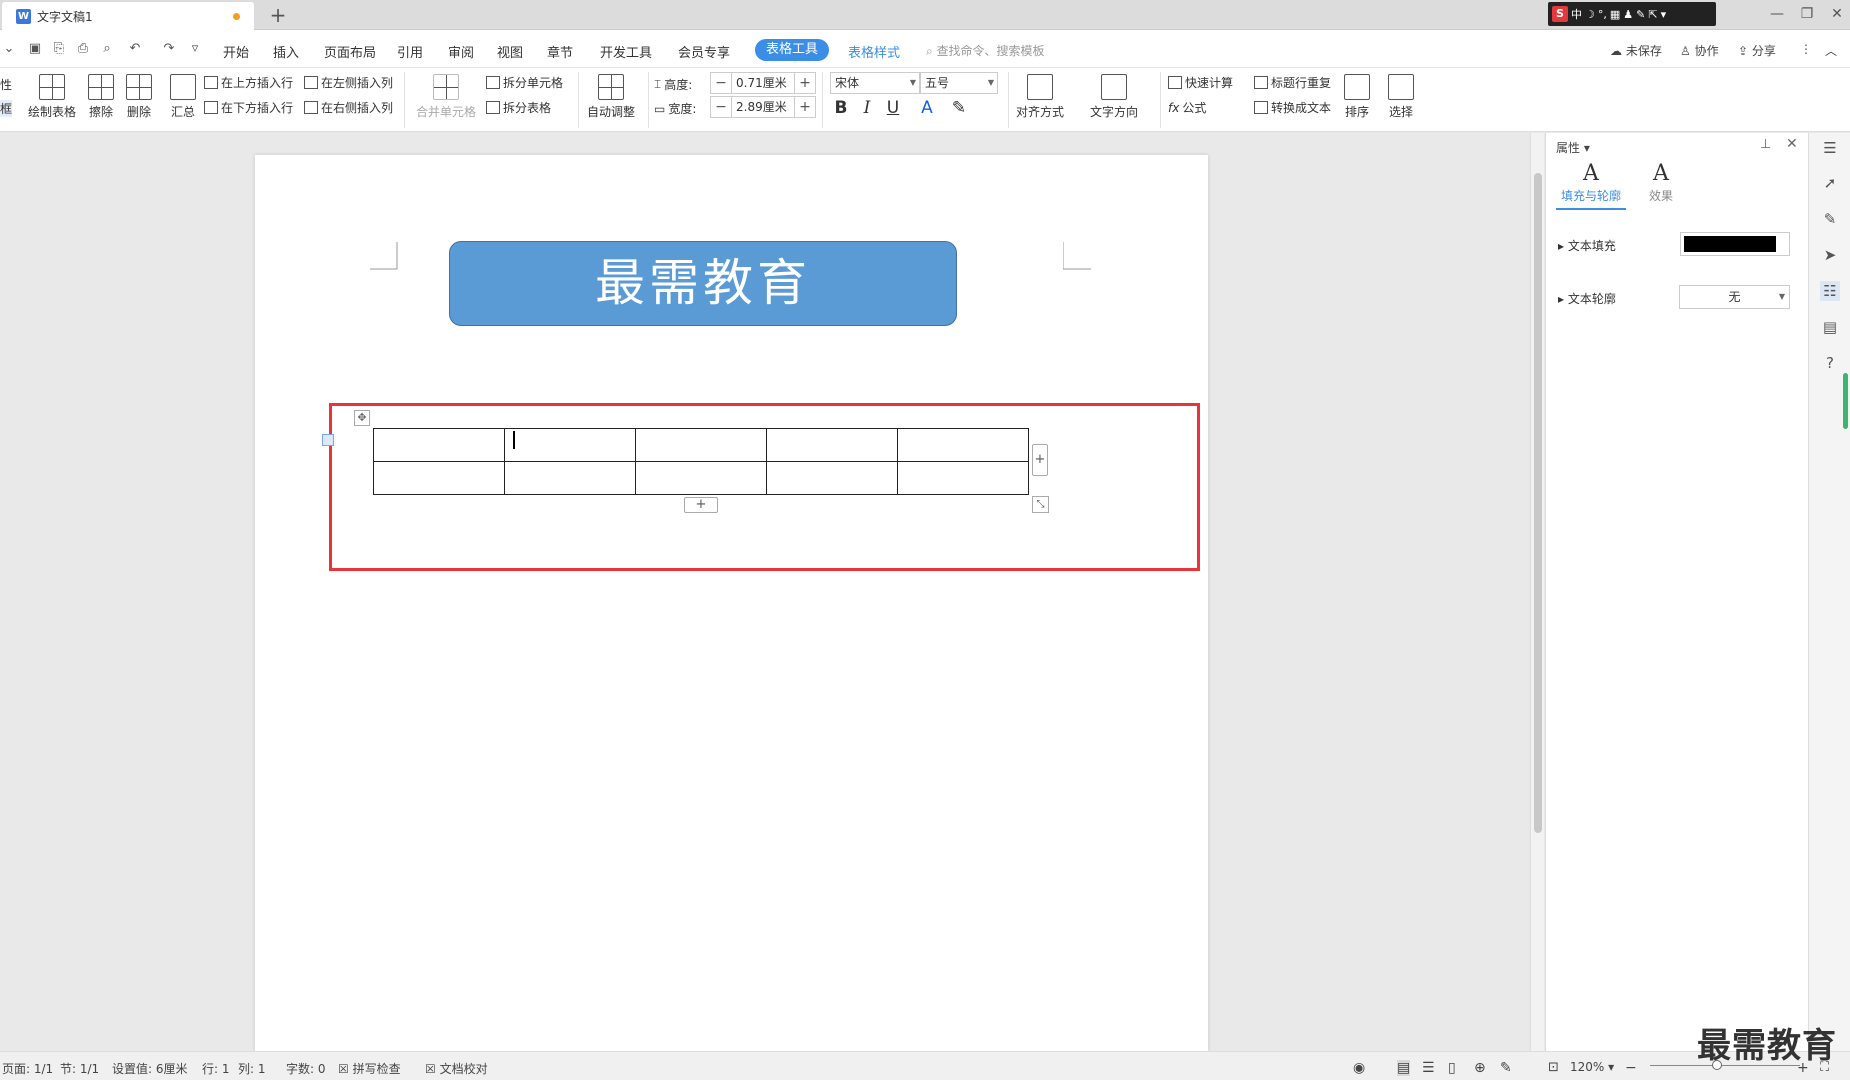 The width and height of the screenshot is (1850, 1080). What do you see at coordinates (101, 97) in the screenshot?
I see `erase-button: 擦除` at bounding box center [101, 97].